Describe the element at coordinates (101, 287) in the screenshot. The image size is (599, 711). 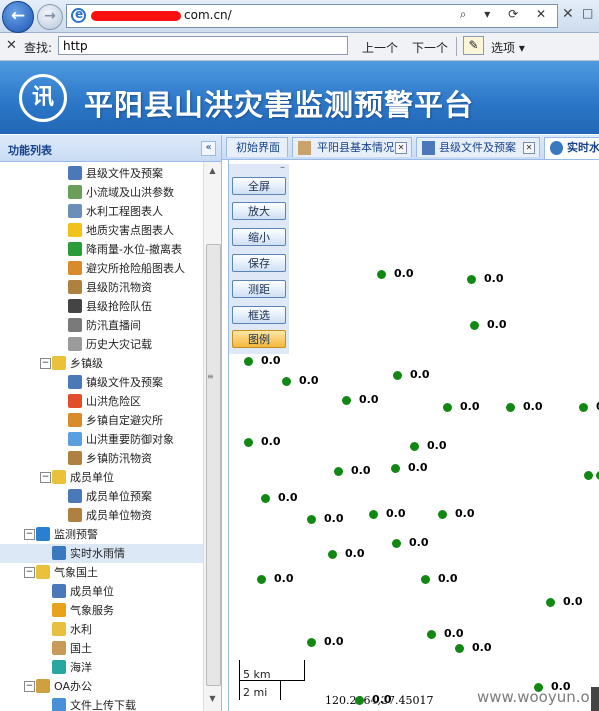
I see `tree-item: 县级防汛物资` at that location.